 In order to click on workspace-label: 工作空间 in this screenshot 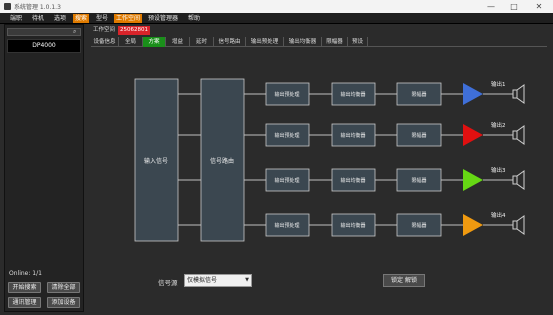, I will do `click(104, 30)`.